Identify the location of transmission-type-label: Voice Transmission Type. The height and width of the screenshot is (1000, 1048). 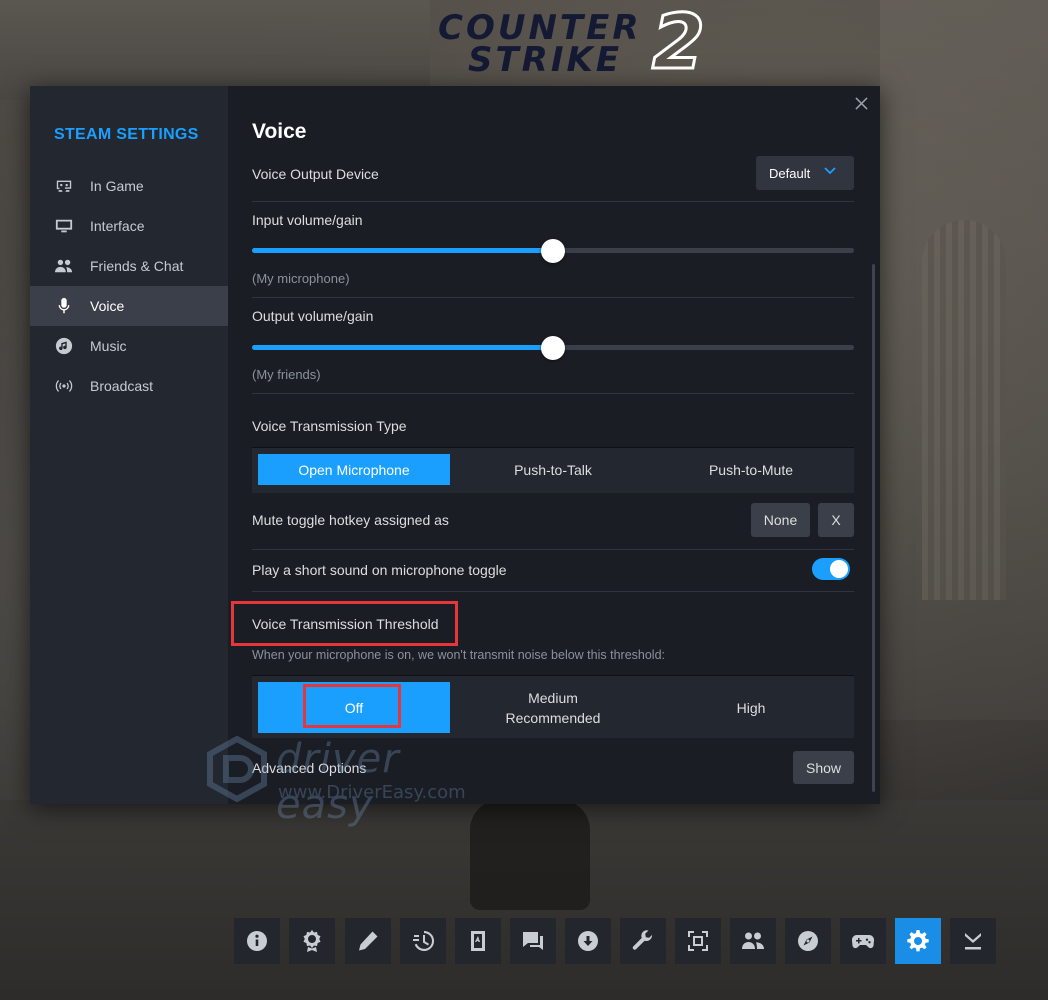
(329, 426).